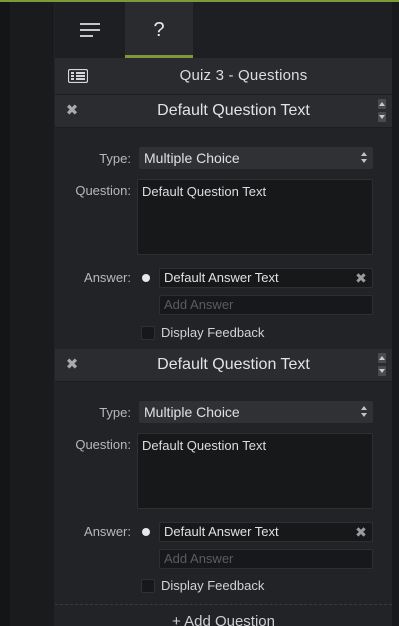 This screenshot has height=626, width=399. I want to click on tab-help: ?, so click(159, 30).